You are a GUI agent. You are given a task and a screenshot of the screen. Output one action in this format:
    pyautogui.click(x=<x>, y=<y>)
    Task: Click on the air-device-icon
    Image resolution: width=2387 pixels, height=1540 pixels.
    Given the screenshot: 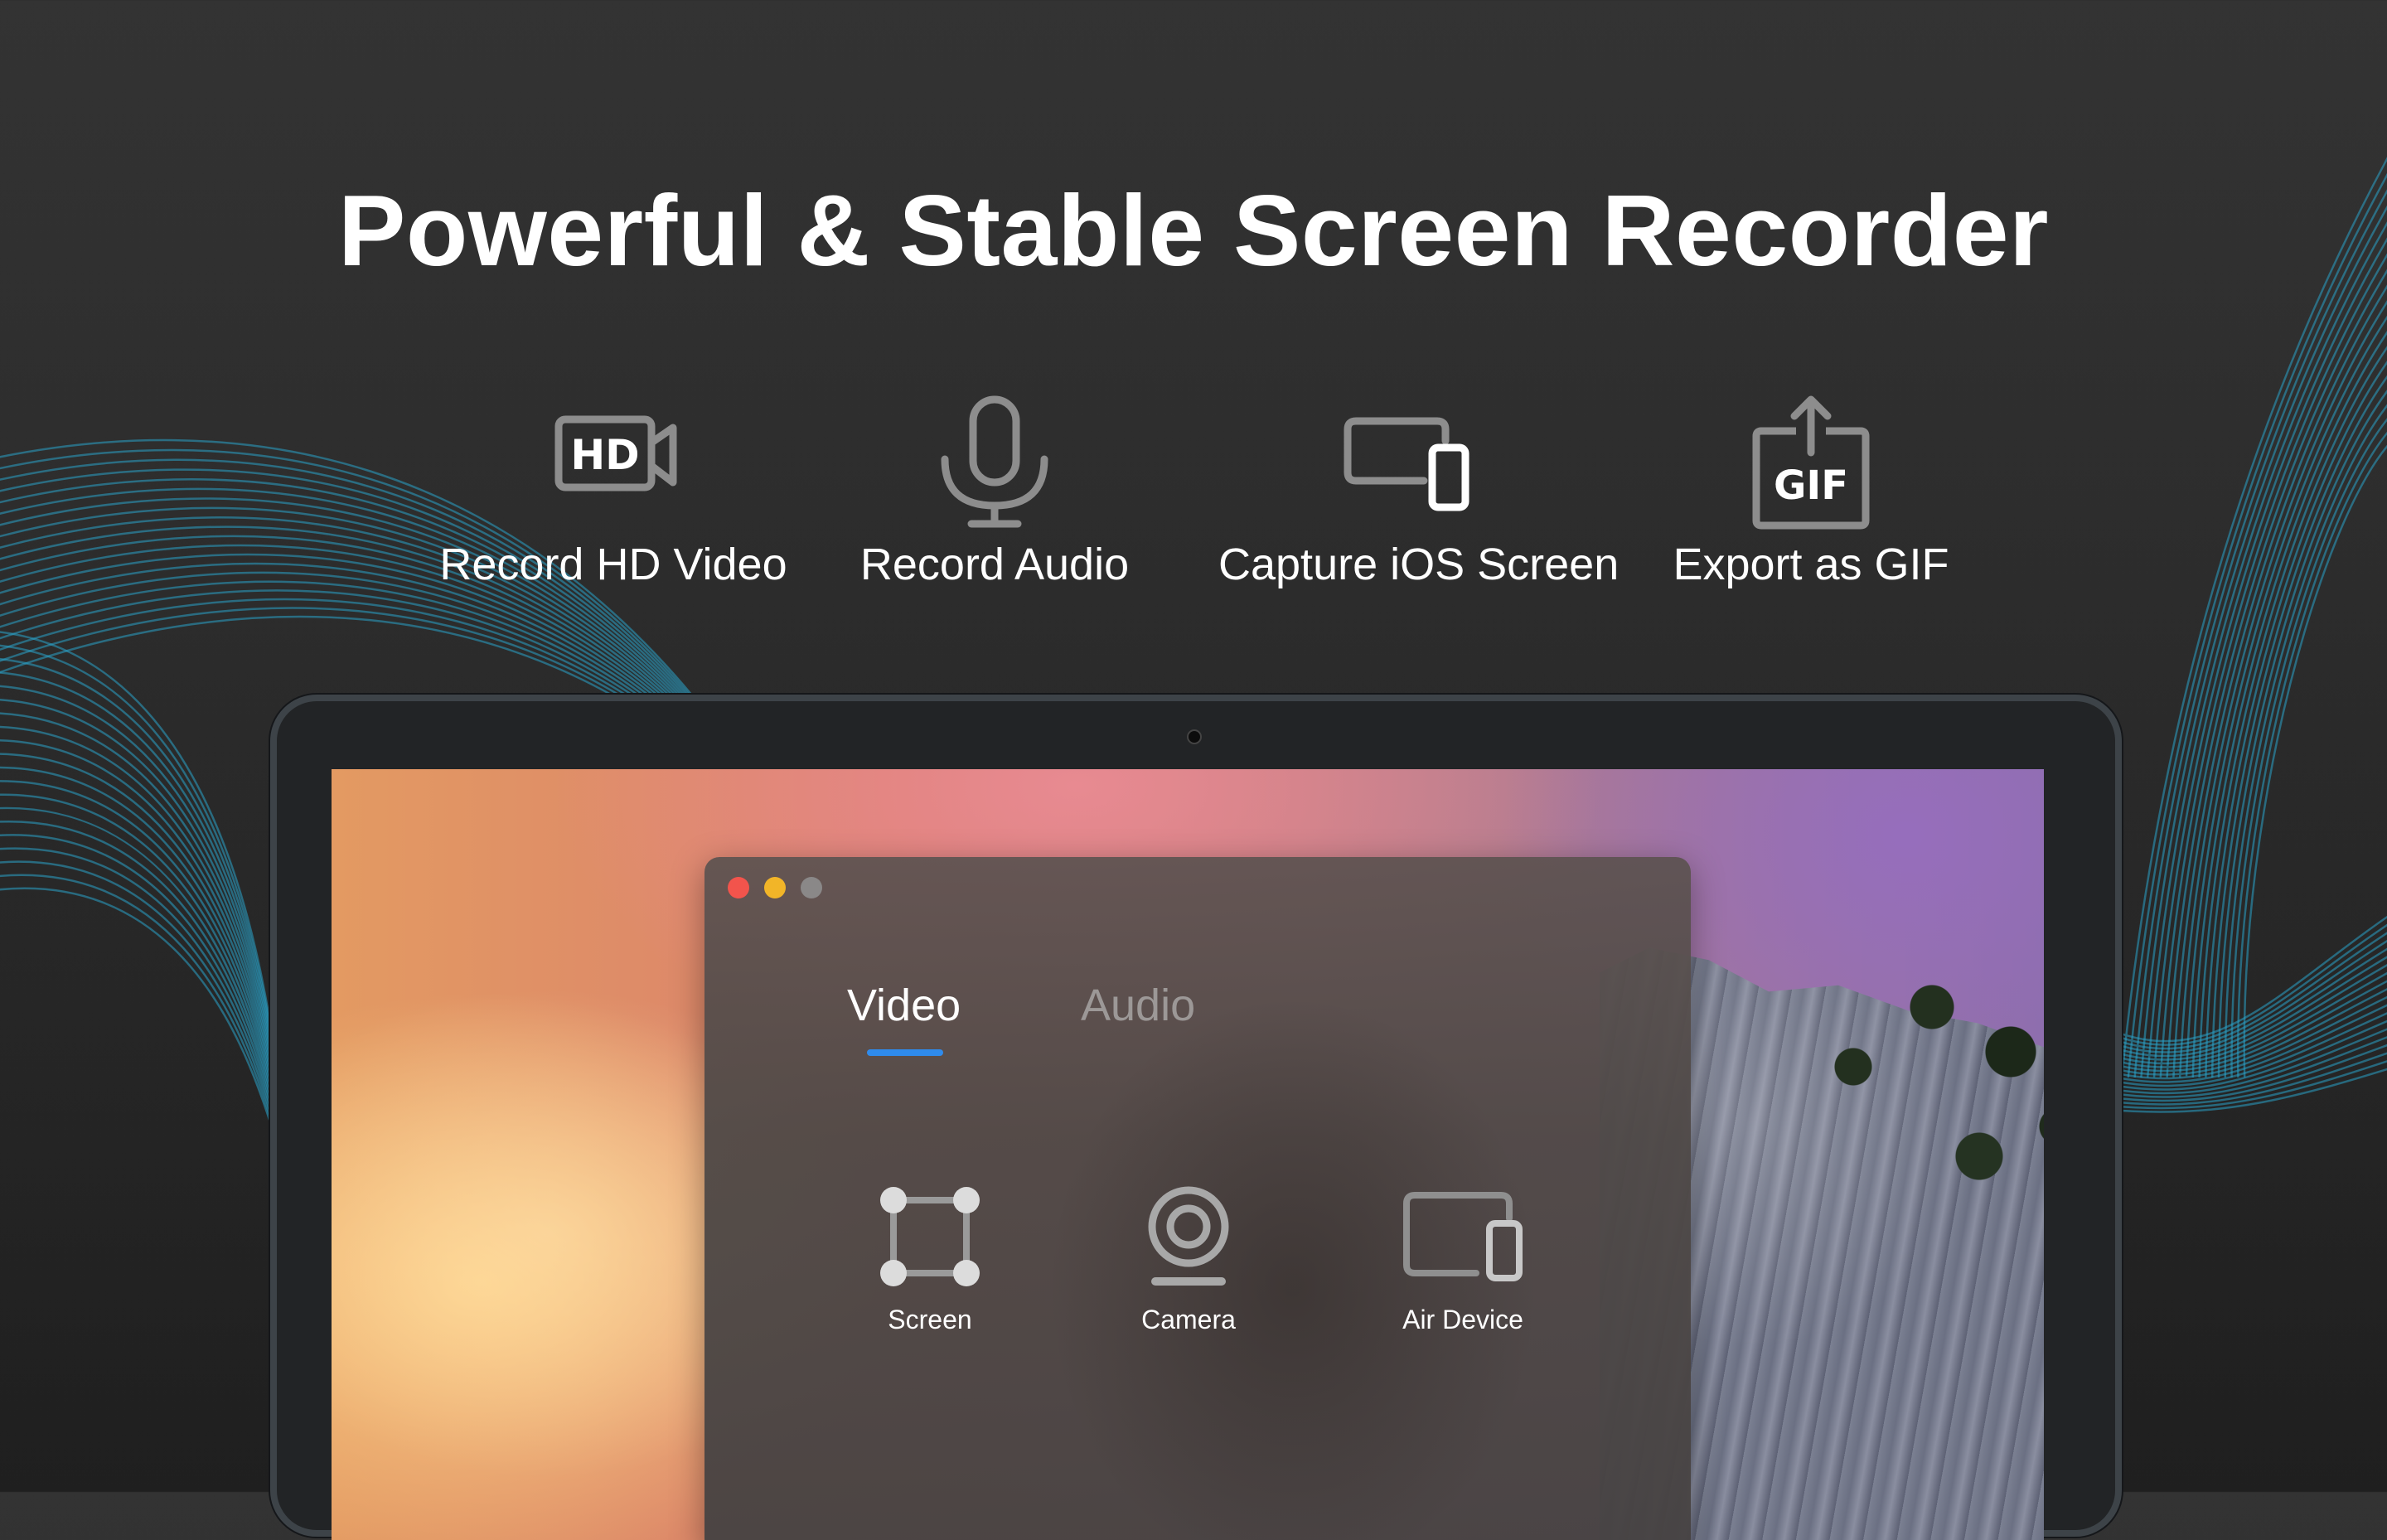 What is the action you would take?
    pyautogui.click(x=1463, y=1236)
    